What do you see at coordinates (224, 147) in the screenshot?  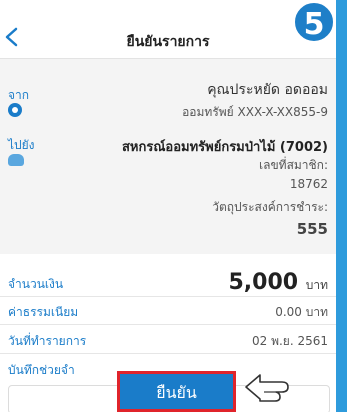 I see `to-name: สหกรณ์ออมทรัพย์กรมป่าไม้ (7002)` at bounding box center [224, 147].